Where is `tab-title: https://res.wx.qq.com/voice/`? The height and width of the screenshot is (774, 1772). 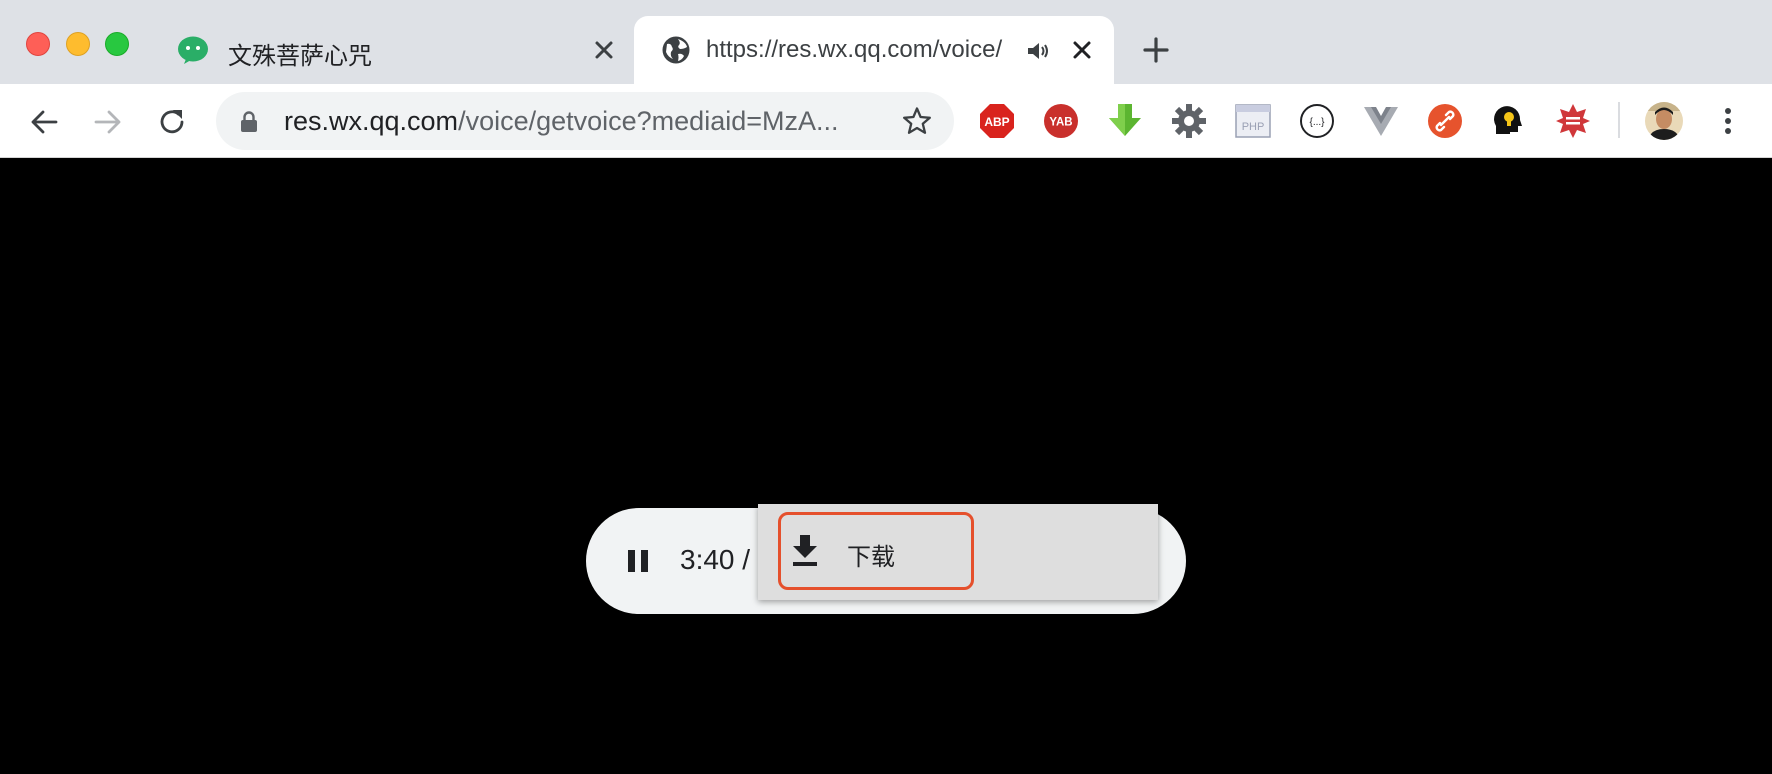
tab-title: https://res.wx.qq.com/voice/ is located at coordinates (854, 49).